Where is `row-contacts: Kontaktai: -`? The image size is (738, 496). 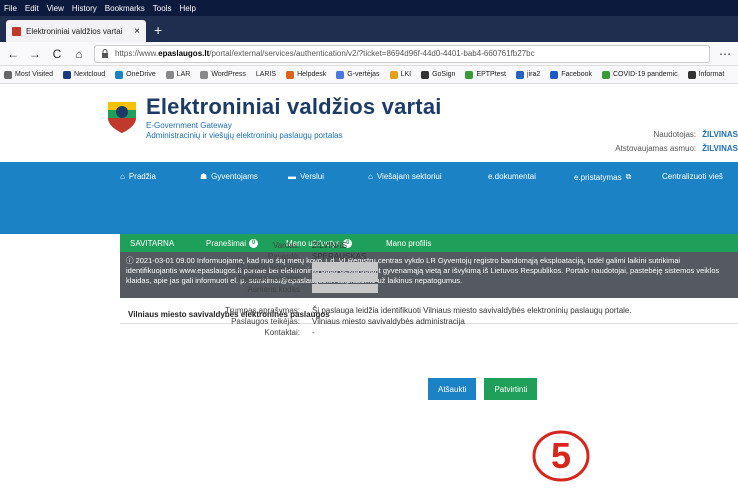
row-contacts: Kontaktai: - is located at coordinates (289, 332).